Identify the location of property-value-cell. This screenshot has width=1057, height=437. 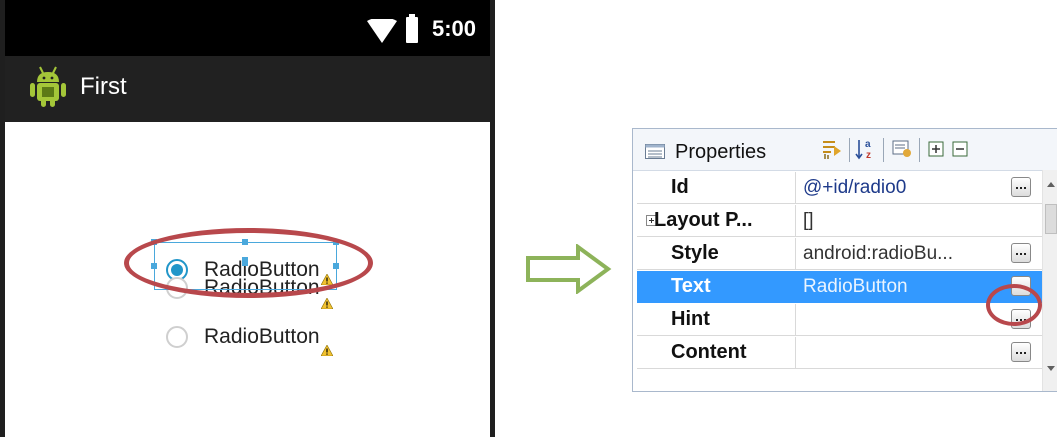
(919, 353).